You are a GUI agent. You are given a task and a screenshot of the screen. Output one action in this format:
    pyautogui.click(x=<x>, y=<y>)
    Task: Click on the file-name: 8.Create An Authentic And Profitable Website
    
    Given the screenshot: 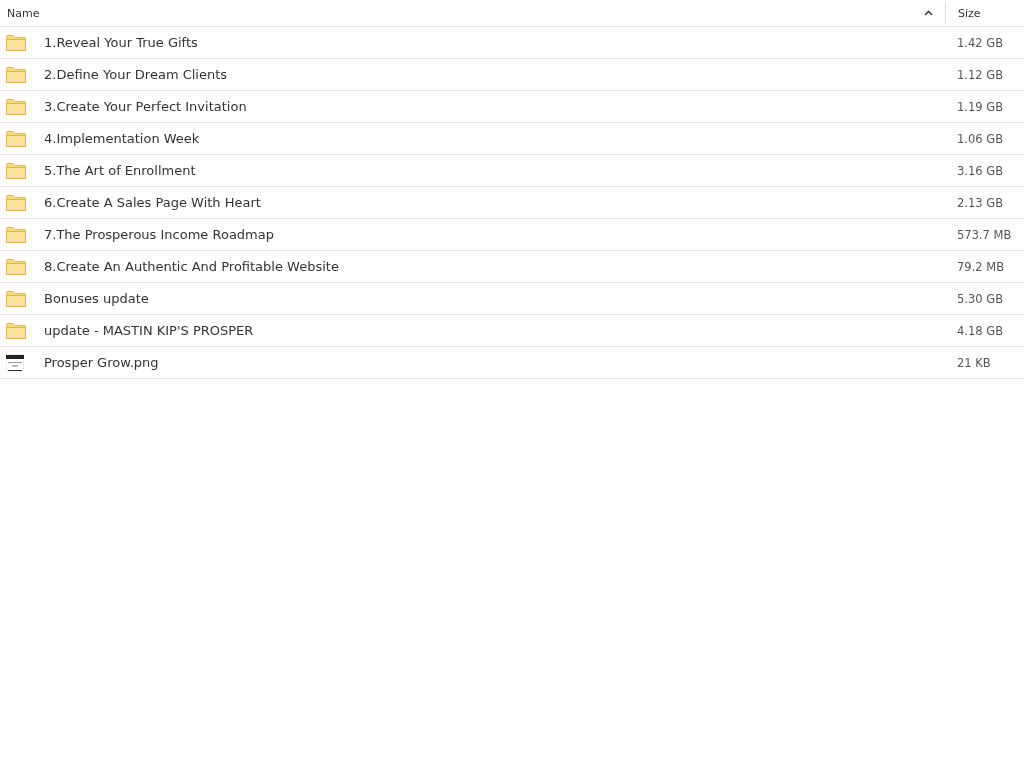 What is the action you would take?
    pyautogui.click(x=500, y=266)
    